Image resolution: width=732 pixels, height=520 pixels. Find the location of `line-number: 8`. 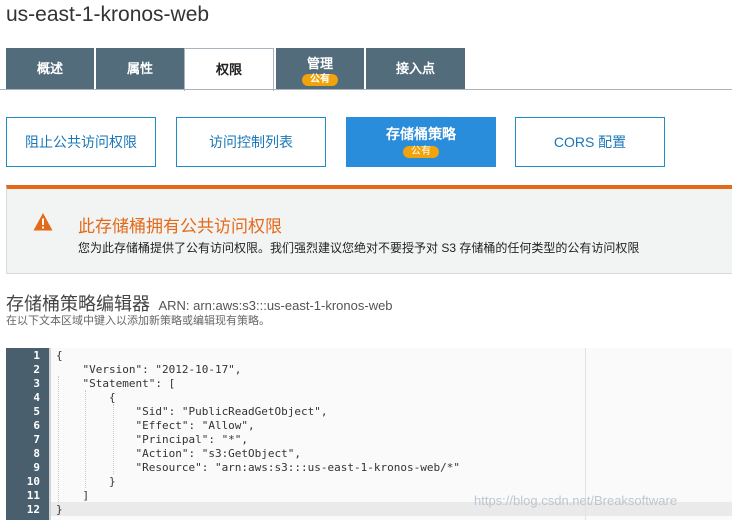

line-number: 8 is located at coordinates (36, 453).